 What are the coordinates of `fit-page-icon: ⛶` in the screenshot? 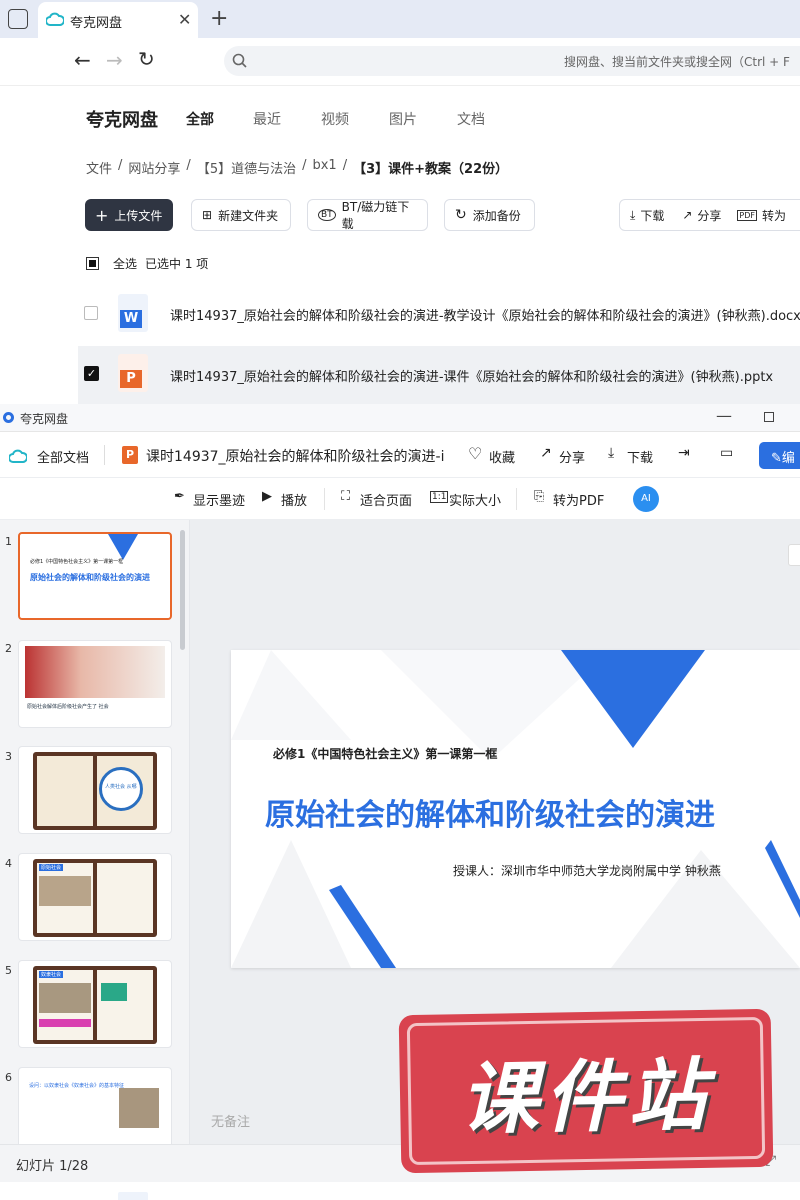 It's located at (346, 496).